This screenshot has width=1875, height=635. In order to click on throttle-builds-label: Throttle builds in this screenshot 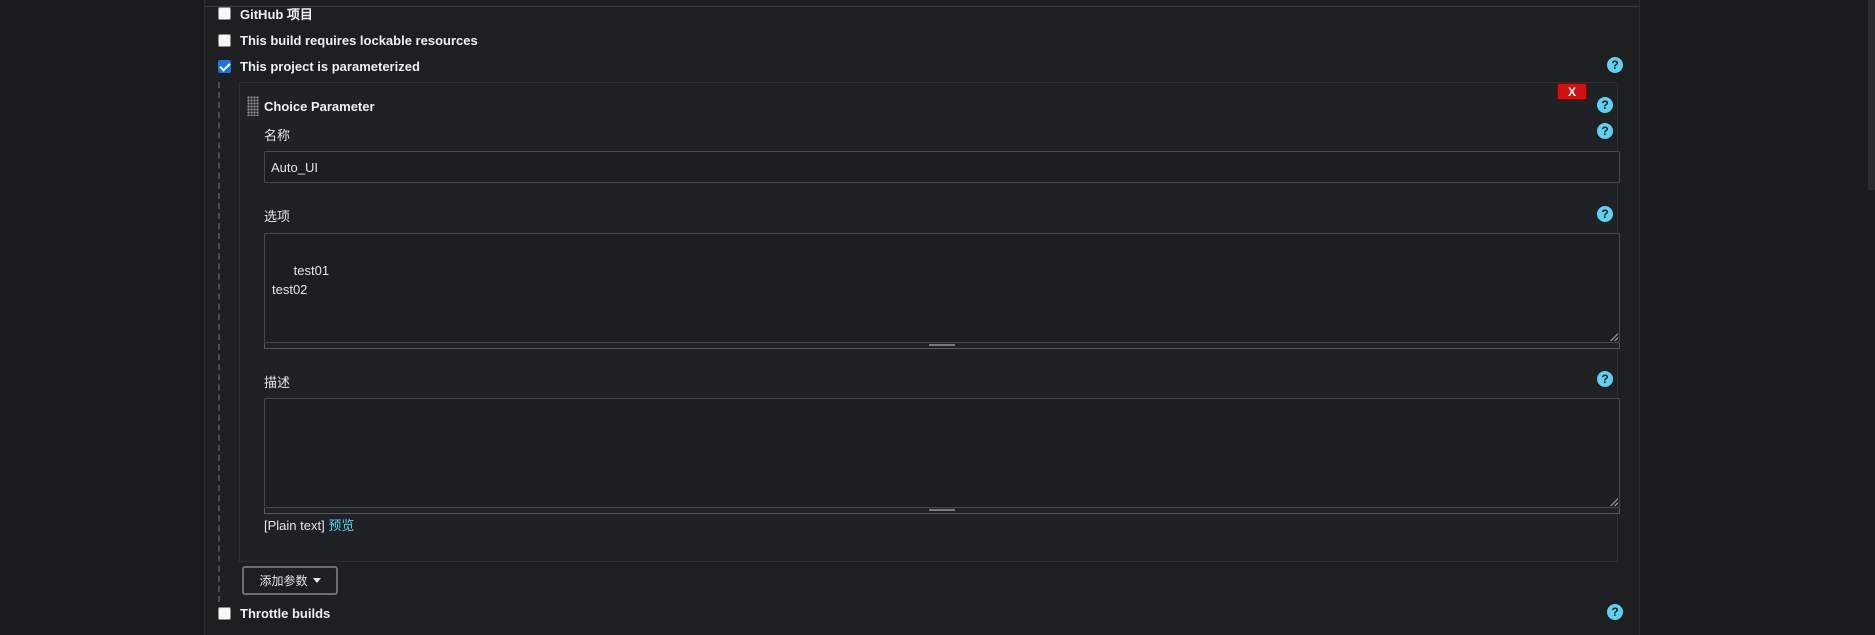, I will do `click(285, 613)`.